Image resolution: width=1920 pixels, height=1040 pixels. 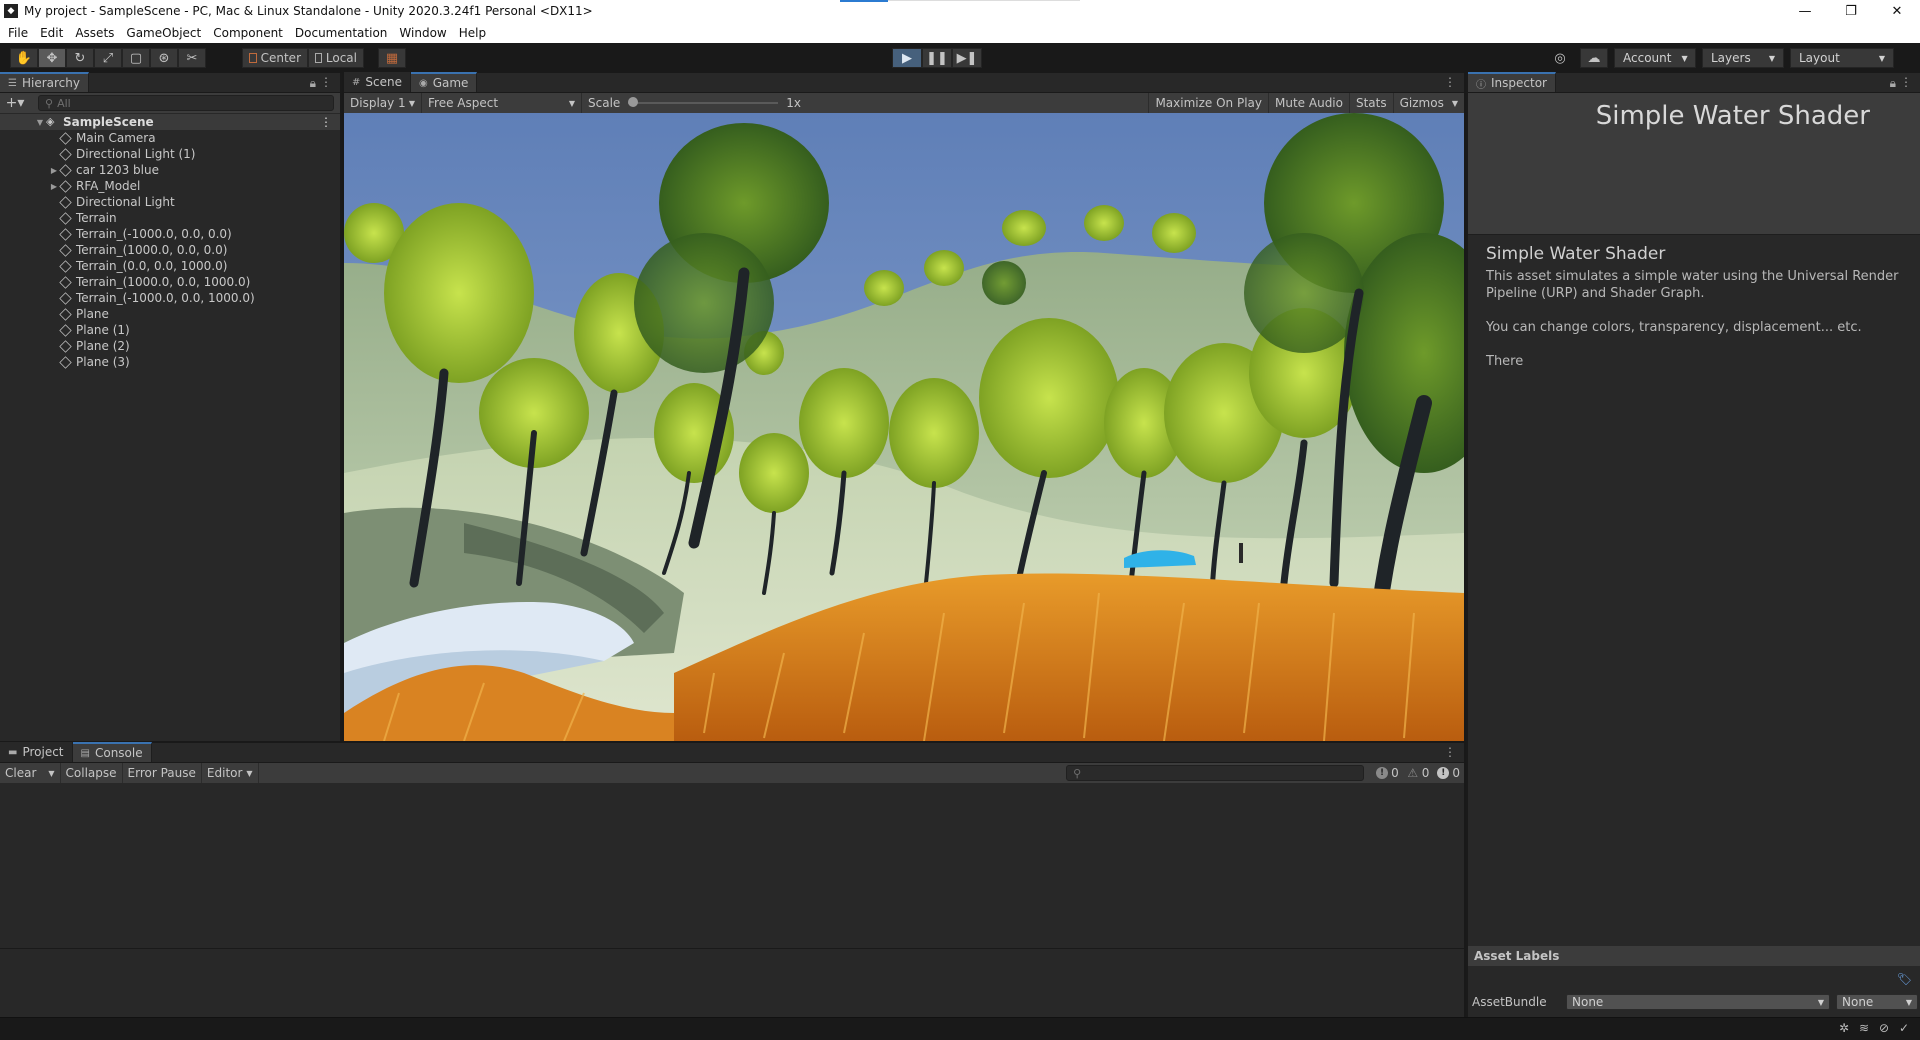 I want to click on transform-tool-button: ⊛, so click(x=164, y=58).